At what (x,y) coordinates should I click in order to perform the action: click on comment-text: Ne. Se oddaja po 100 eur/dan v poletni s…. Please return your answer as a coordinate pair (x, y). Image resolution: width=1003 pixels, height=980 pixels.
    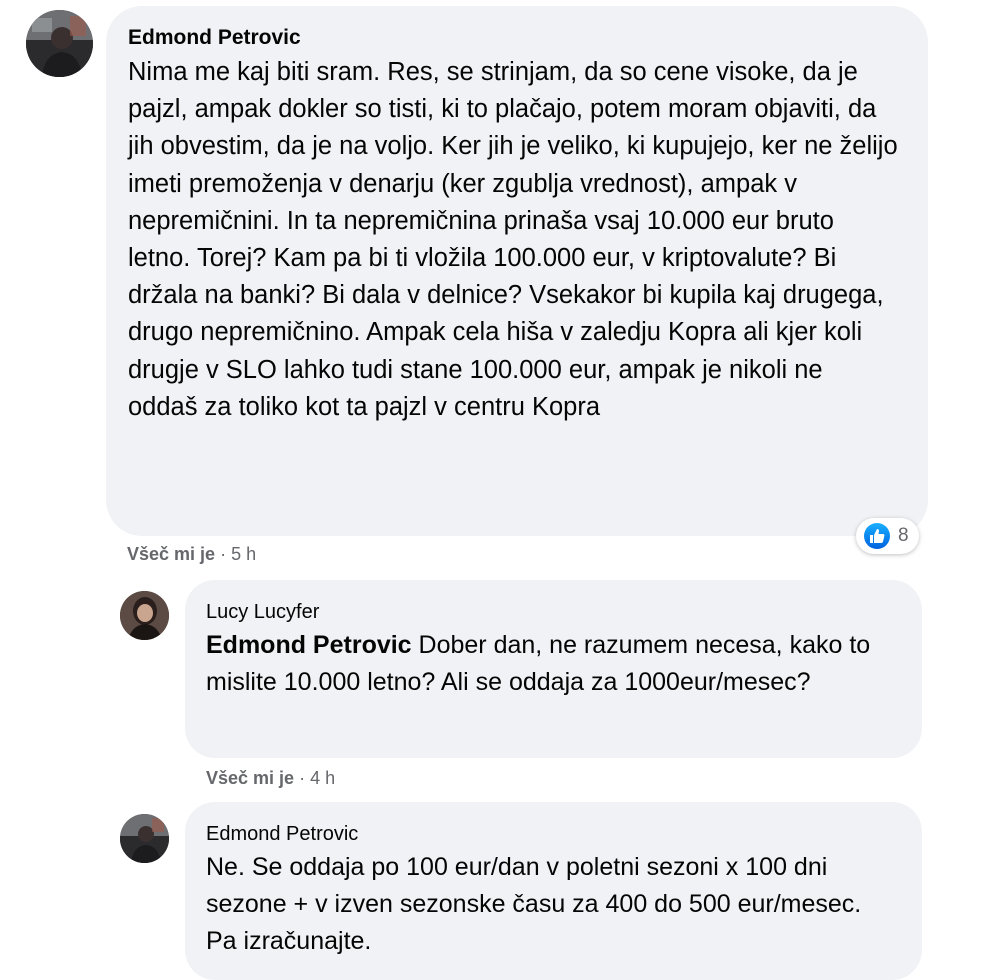
    Looking at the image, I should click on (534, 904).